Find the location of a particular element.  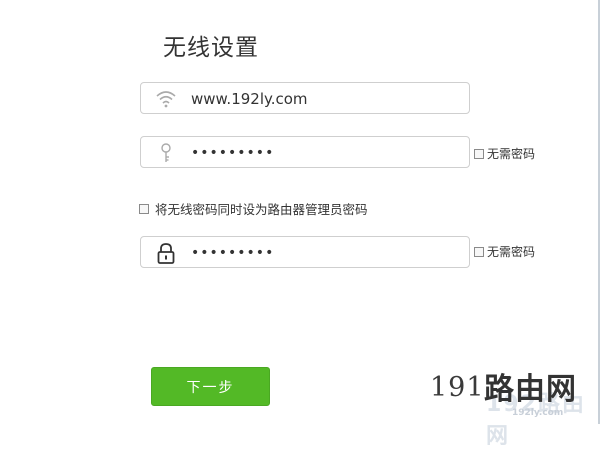

wireless-password-input is located at coordinates (326, 153).